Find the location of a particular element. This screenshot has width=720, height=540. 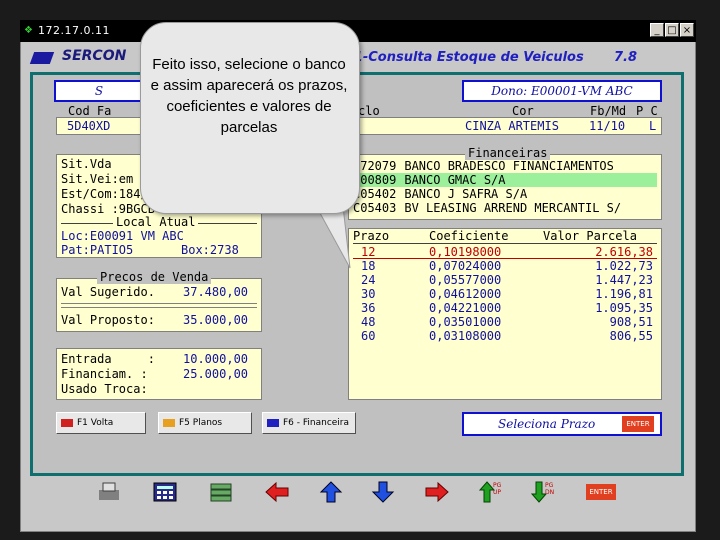

prazo-value: 30 is located at coordinates (368, 294).